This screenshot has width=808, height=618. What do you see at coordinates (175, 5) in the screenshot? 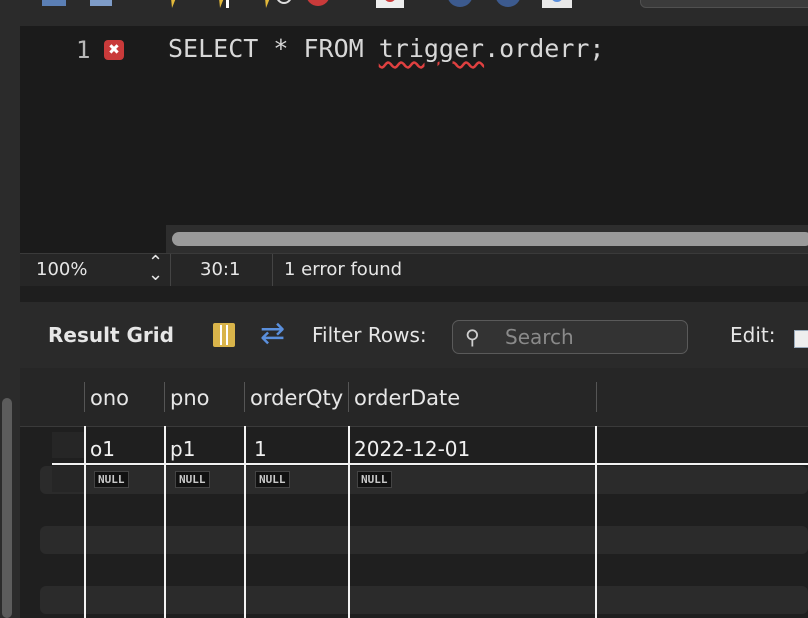
I see `execute-icon` at bounding box center [175, 5].